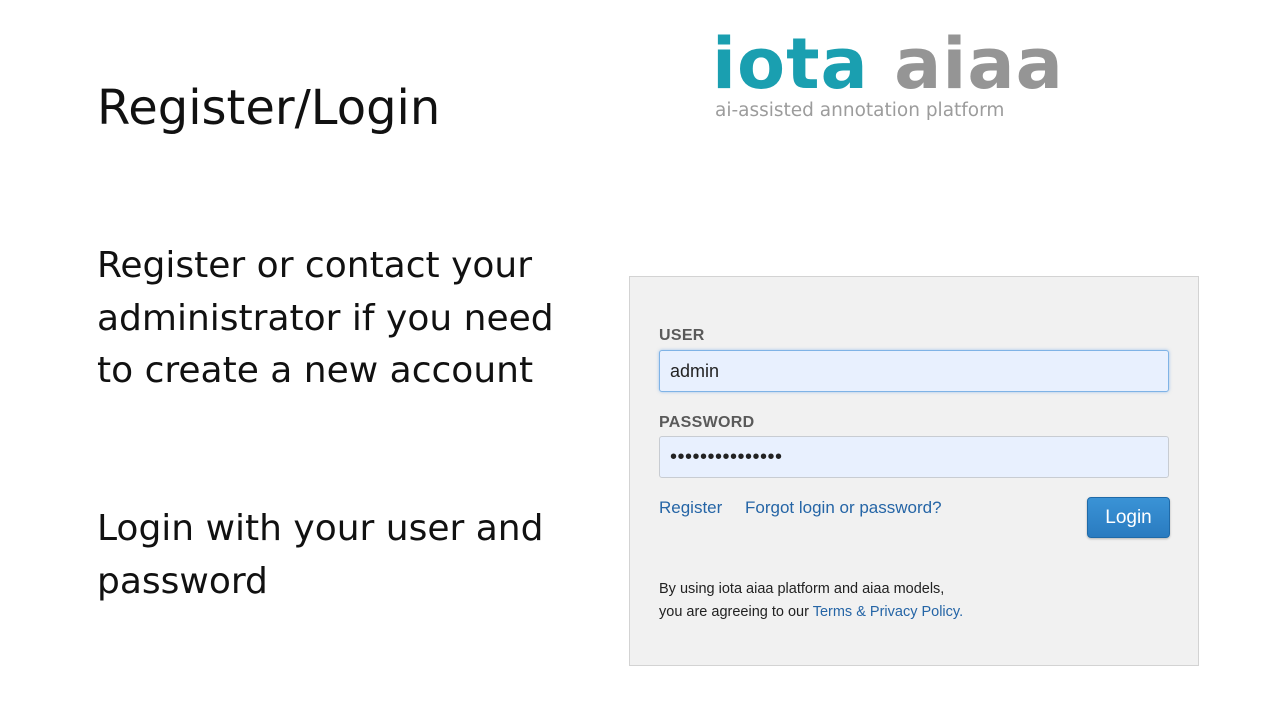 This screenshot has width=1280, height=720. I want to click on slide-title: Register/Login, so click(269, 108).